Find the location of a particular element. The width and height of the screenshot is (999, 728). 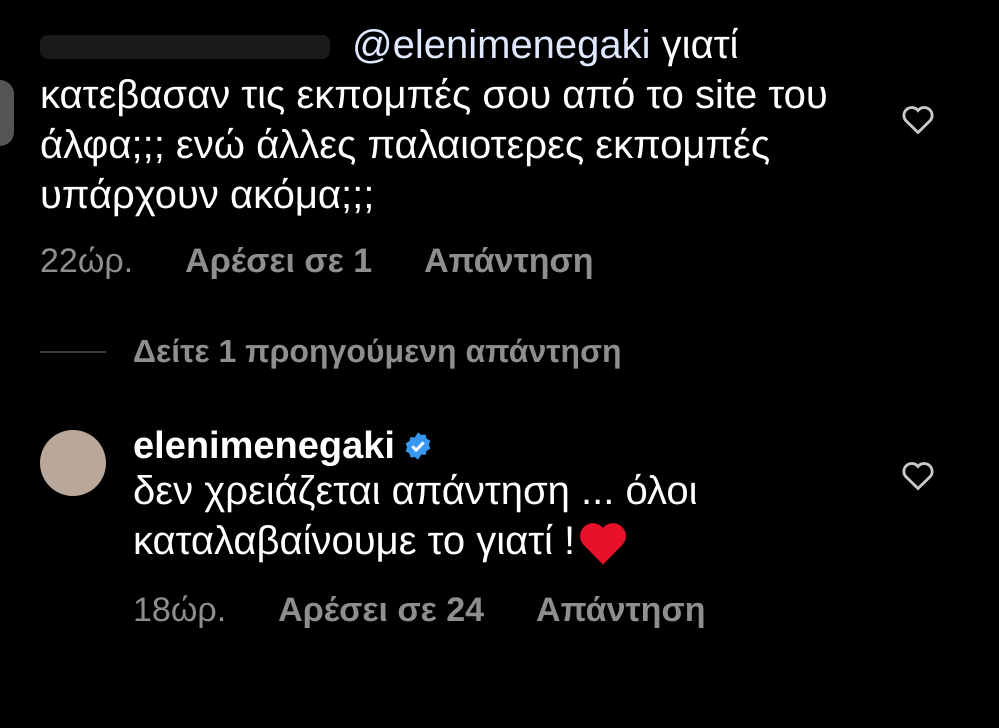

likes-link: Αρέσει σε 1 is located at coordinates (278, 261).